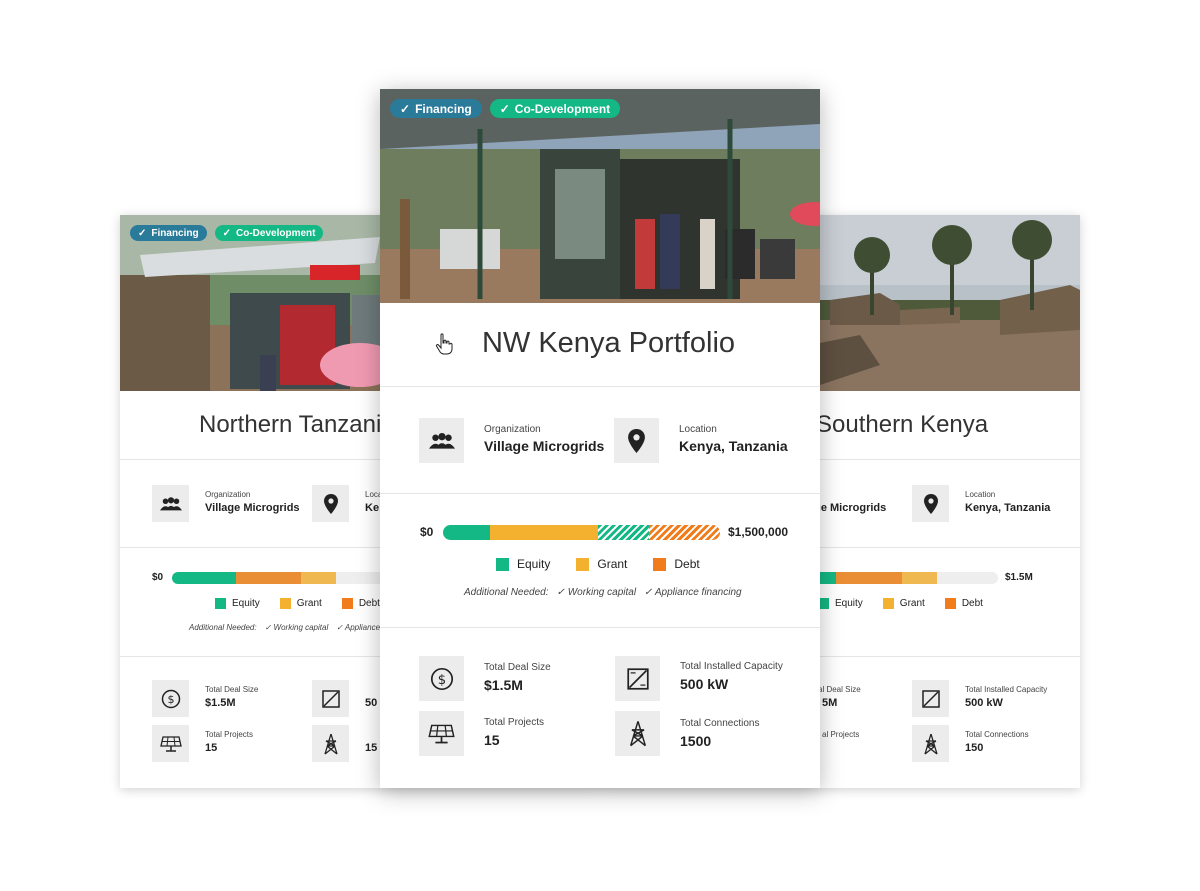 The image size is (1200, 891). What do you see at coordinates (506, 592) in the screenshot?
I see `additional-needed-label: Additional Needed:` at bounding box center [506, 592].